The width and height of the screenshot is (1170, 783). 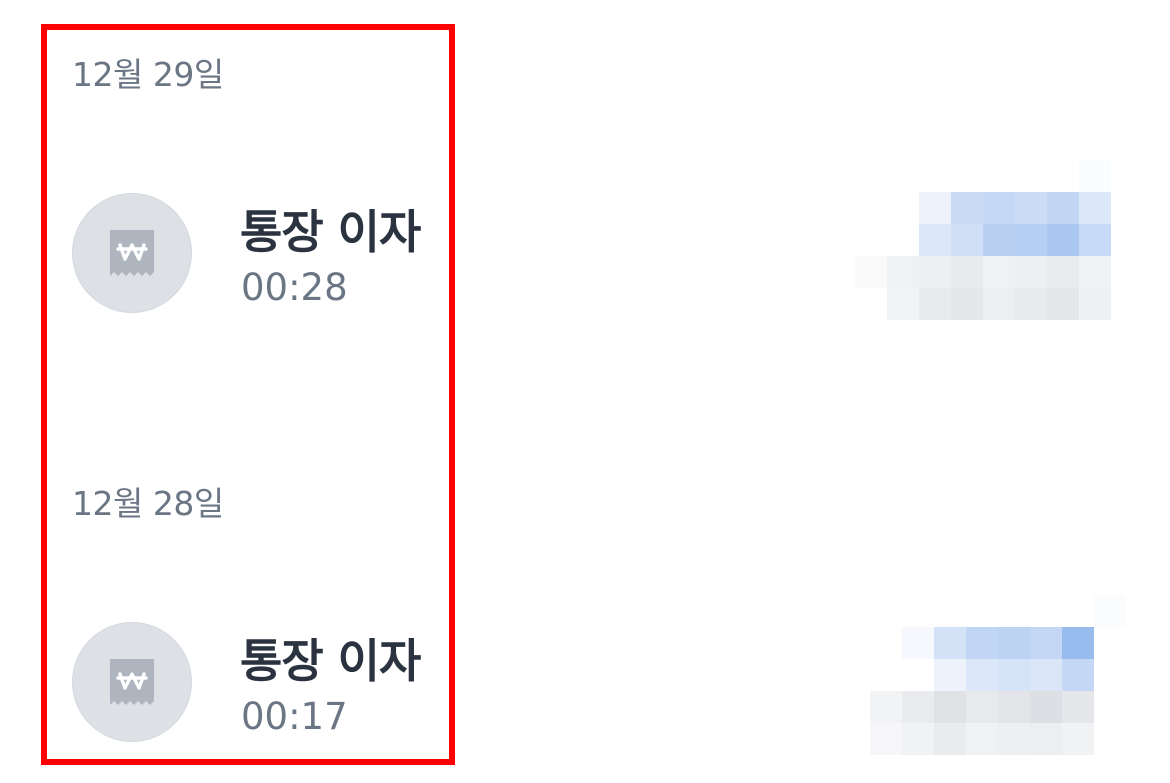 I want to click on transaction-time: 00:17, so click(x=294, y=716).